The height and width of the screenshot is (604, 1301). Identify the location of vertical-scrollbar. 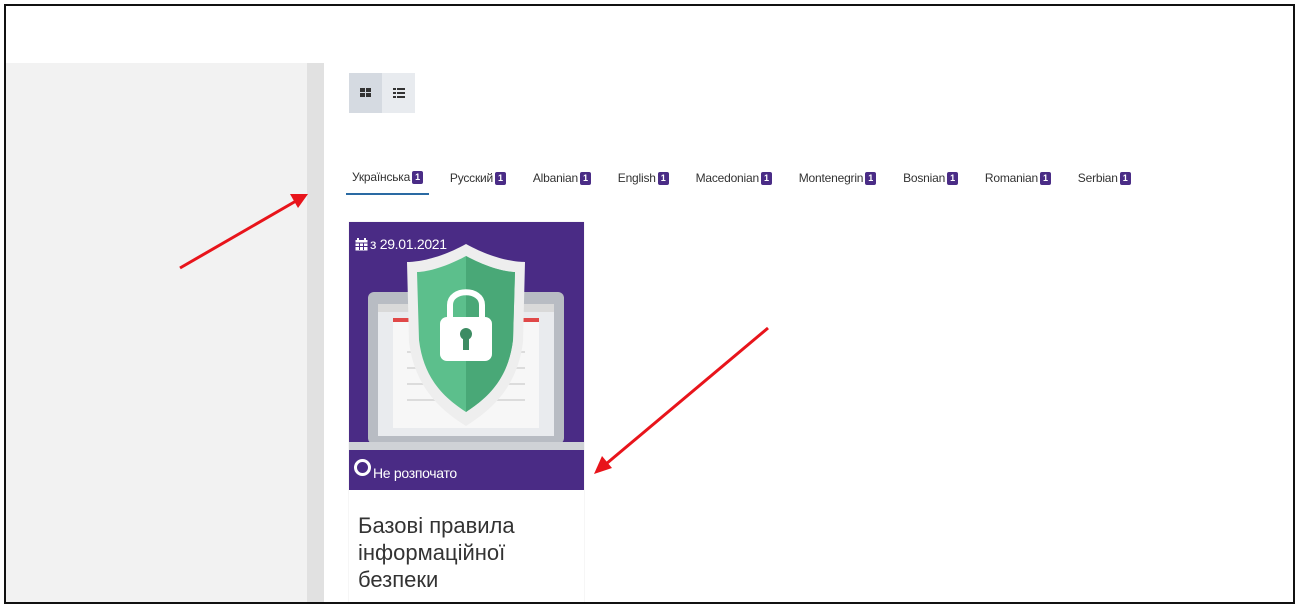
(315, 332).